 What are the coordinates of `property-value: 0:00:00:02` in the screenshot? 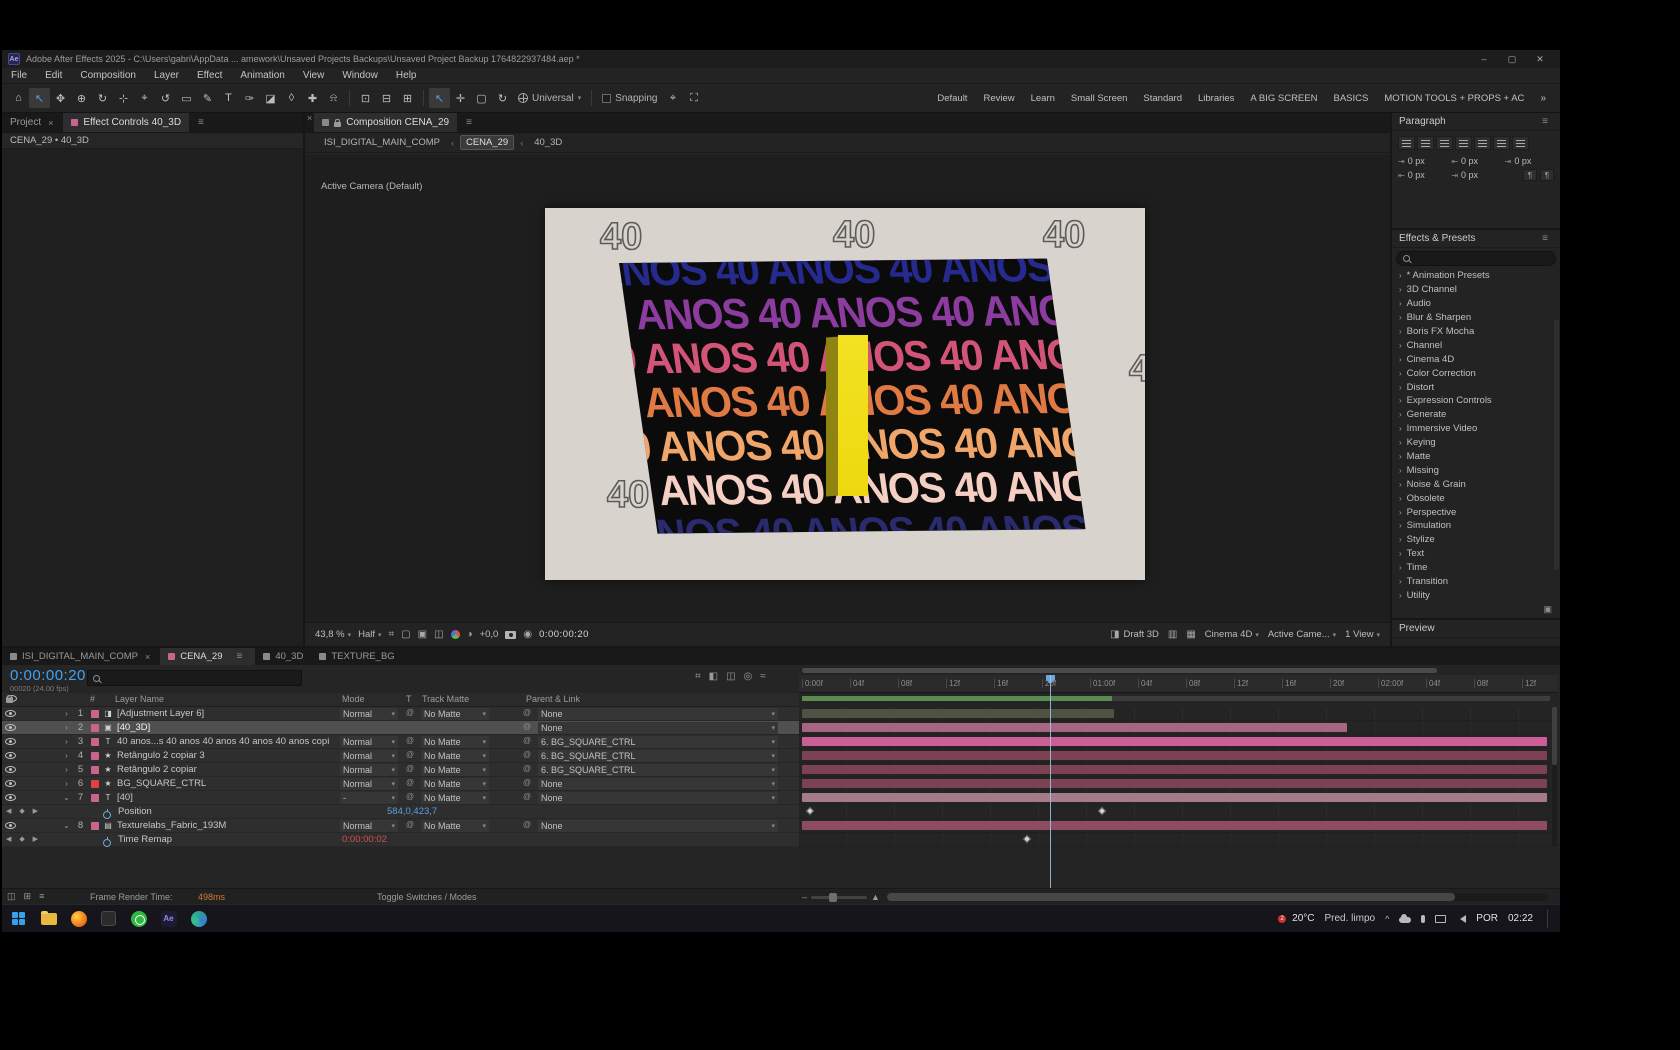 It's located at (364, 839).